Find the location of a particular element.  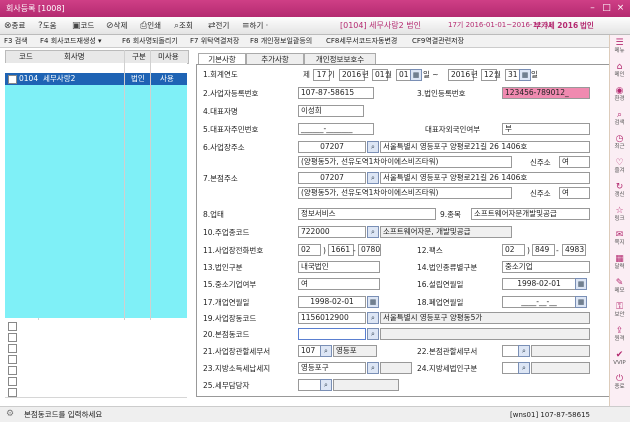

biz-address-detail: (양평동5가, 선유도역1차아이에스비즈타워) is located at coordinates (405, 162).